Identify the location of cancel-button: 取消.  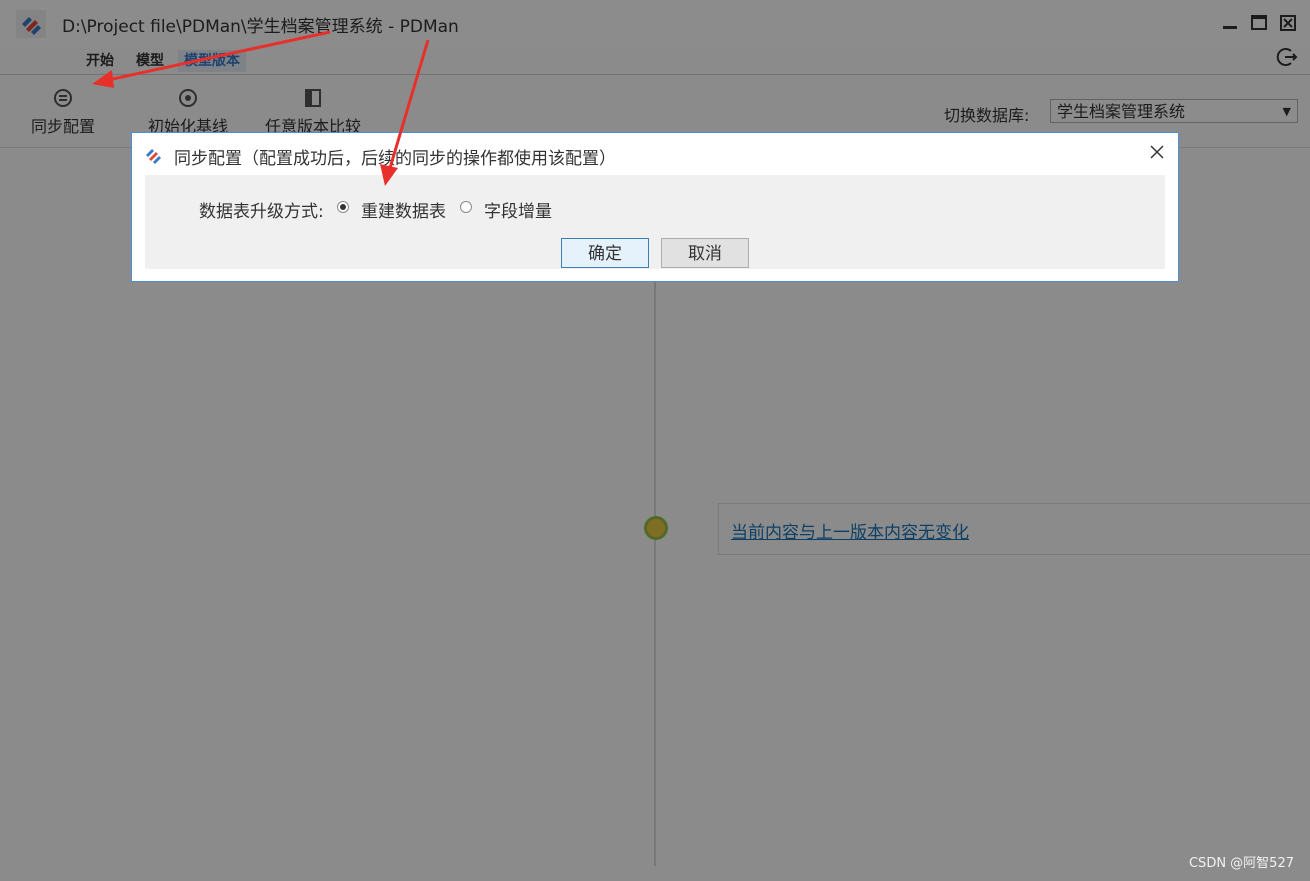
(705, 253).